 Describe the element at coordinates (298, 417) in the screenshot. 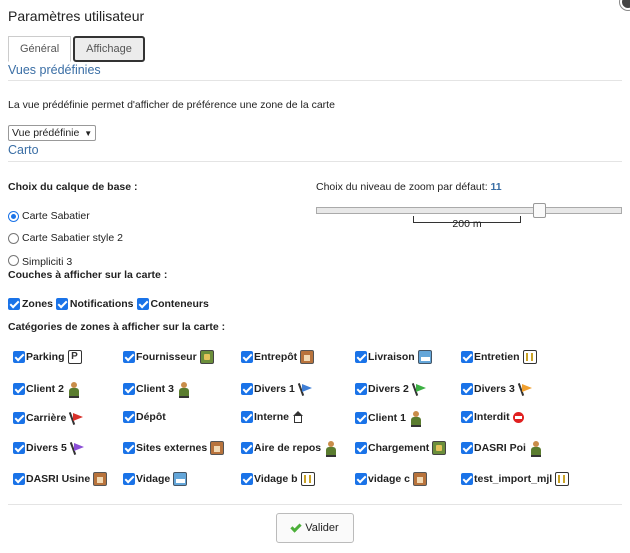

I see `home-icon` at that location.